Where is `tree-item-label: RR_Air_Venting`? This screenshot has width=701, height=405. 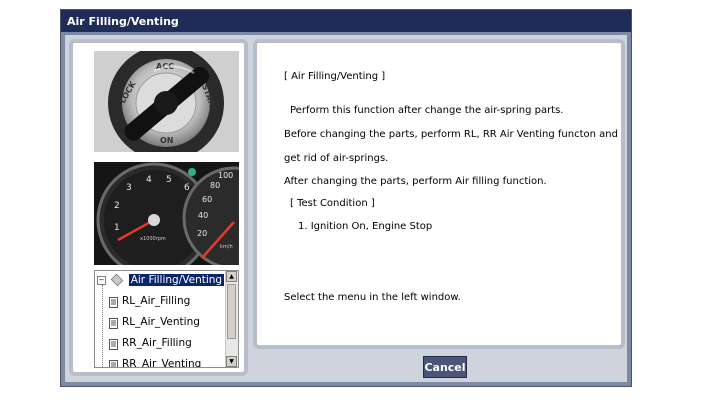 tree-item-label: RR_Air_Venting is located at coordinates (162, 363).